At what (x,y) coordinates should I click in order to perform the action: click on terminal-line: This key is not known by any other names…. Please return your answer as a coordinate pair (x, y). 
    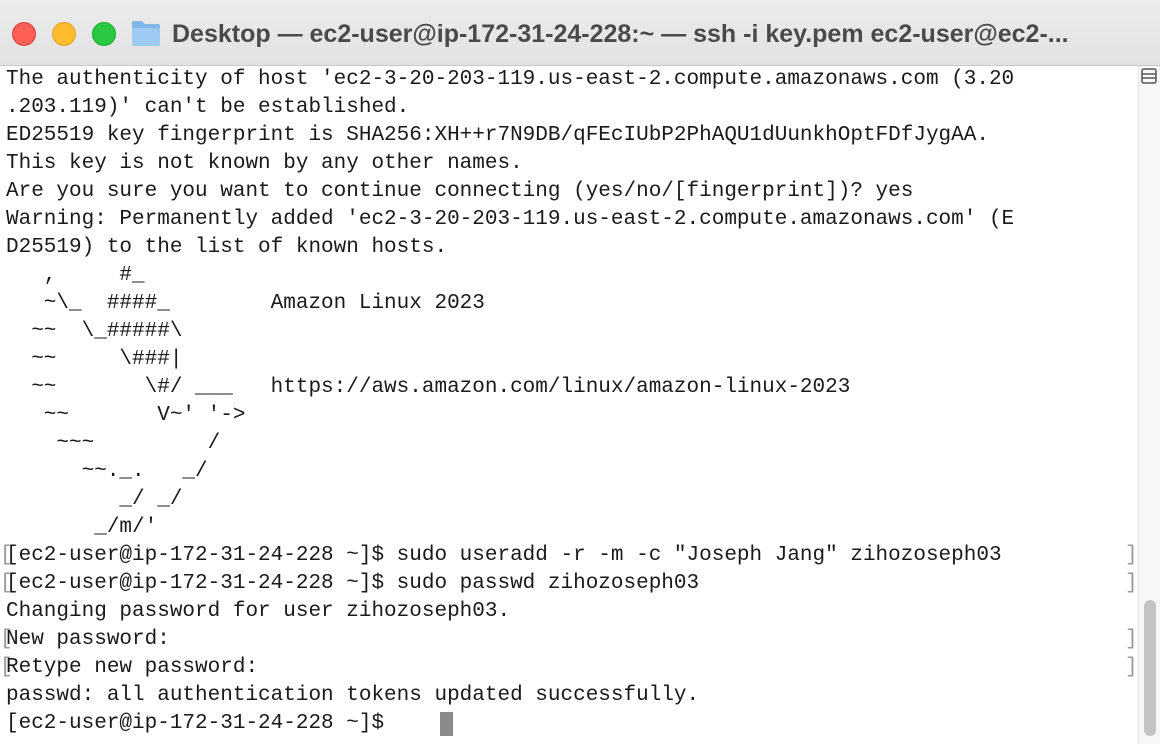
    Looking at the image, I should click on (264, 163).